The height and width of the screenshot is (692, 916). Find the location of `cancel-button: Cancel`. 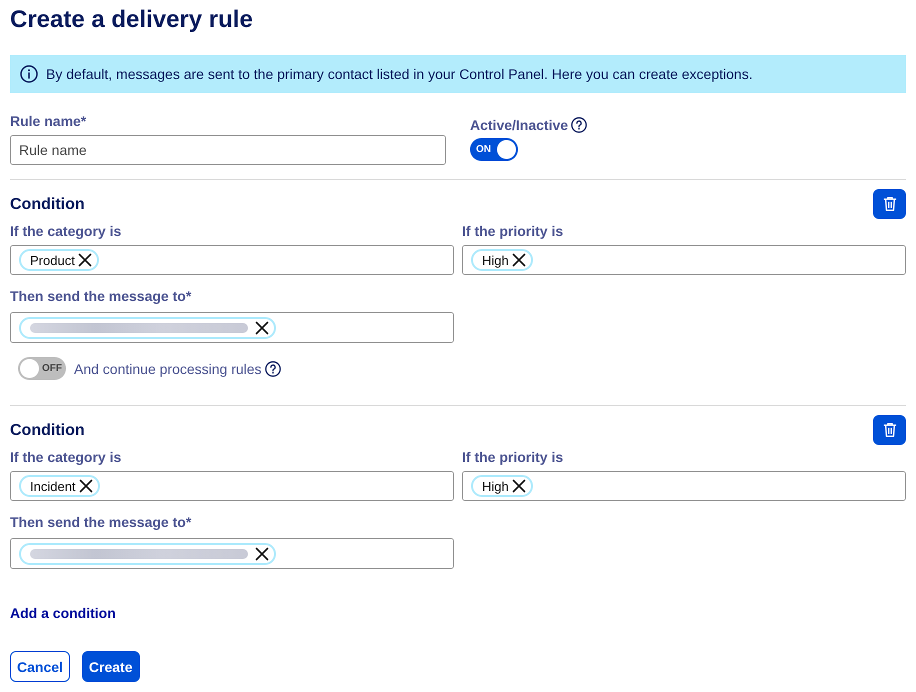

cancel-button: Cancel is located at coordinates (40, 666).